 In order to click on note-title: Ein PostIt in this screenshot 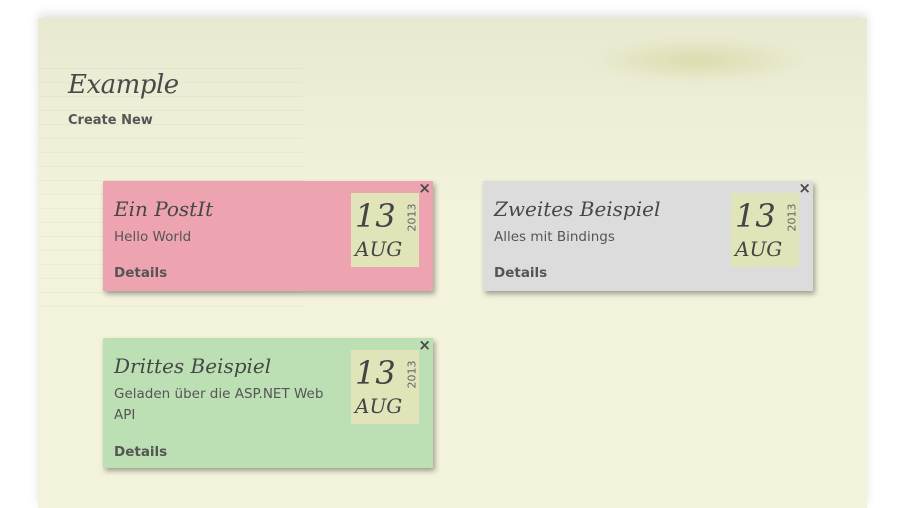, I will do `click(164, 209)`.